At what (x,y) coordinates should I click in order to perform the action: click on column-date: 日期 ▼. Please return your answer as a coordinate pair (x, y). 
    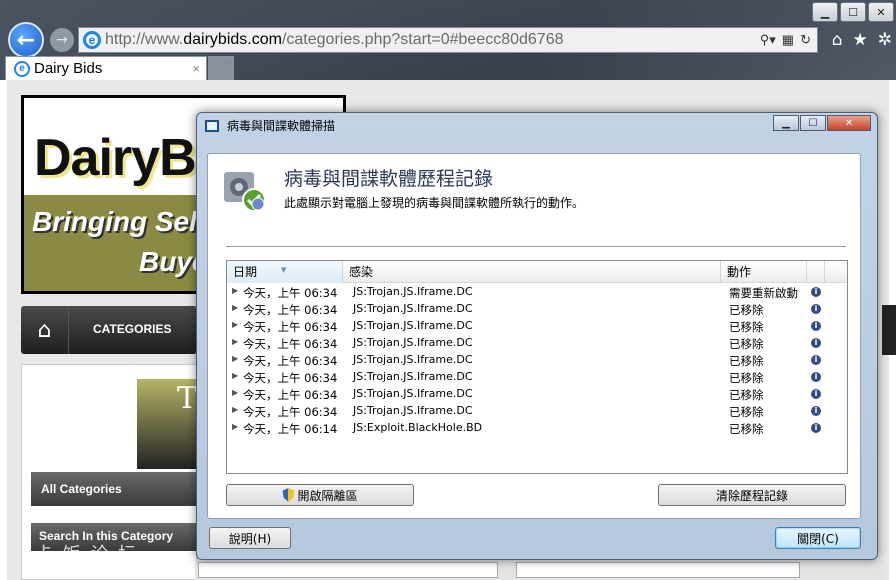
    Looking at the image, I should click on (285, 272).